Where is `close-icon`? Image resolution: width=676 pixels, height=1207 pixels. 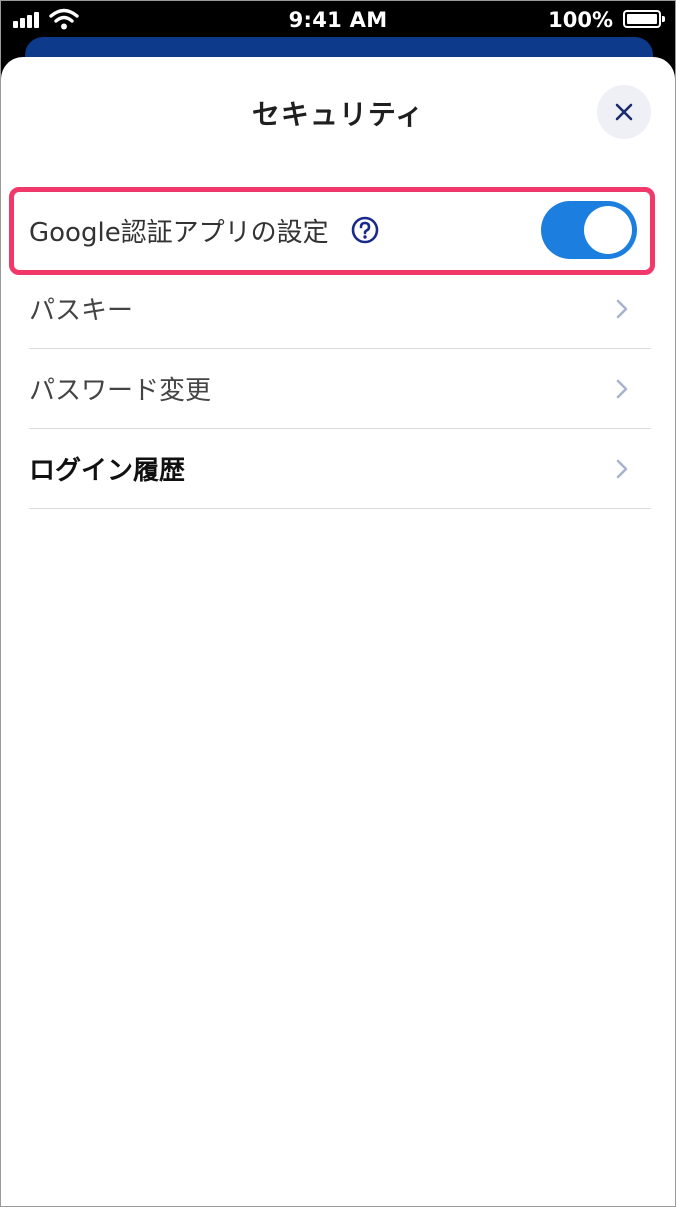 close-icon is located at coordinates (624, 112).